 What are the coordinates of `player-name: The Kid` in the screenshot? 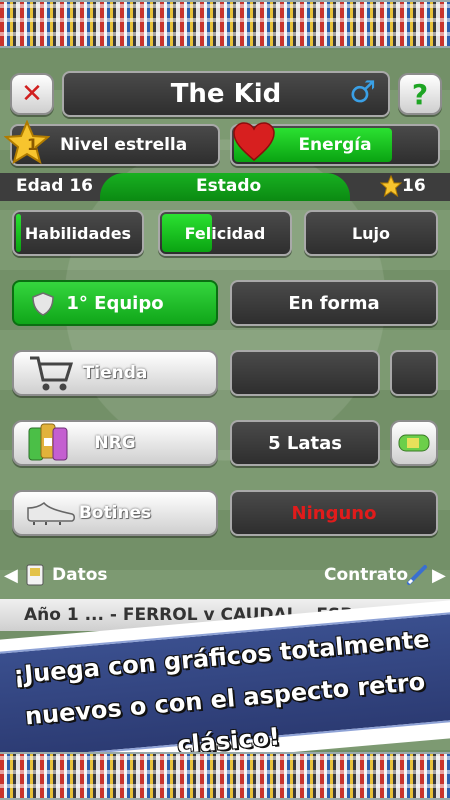 It's located at (226, 94).